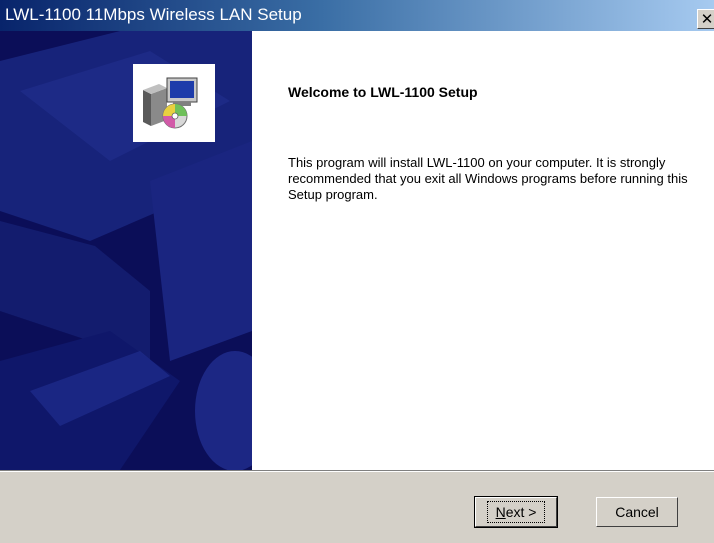 This screenshot has width=714, height=543. I want to click on button-bar: Next > Cancel, so click(357, 507).